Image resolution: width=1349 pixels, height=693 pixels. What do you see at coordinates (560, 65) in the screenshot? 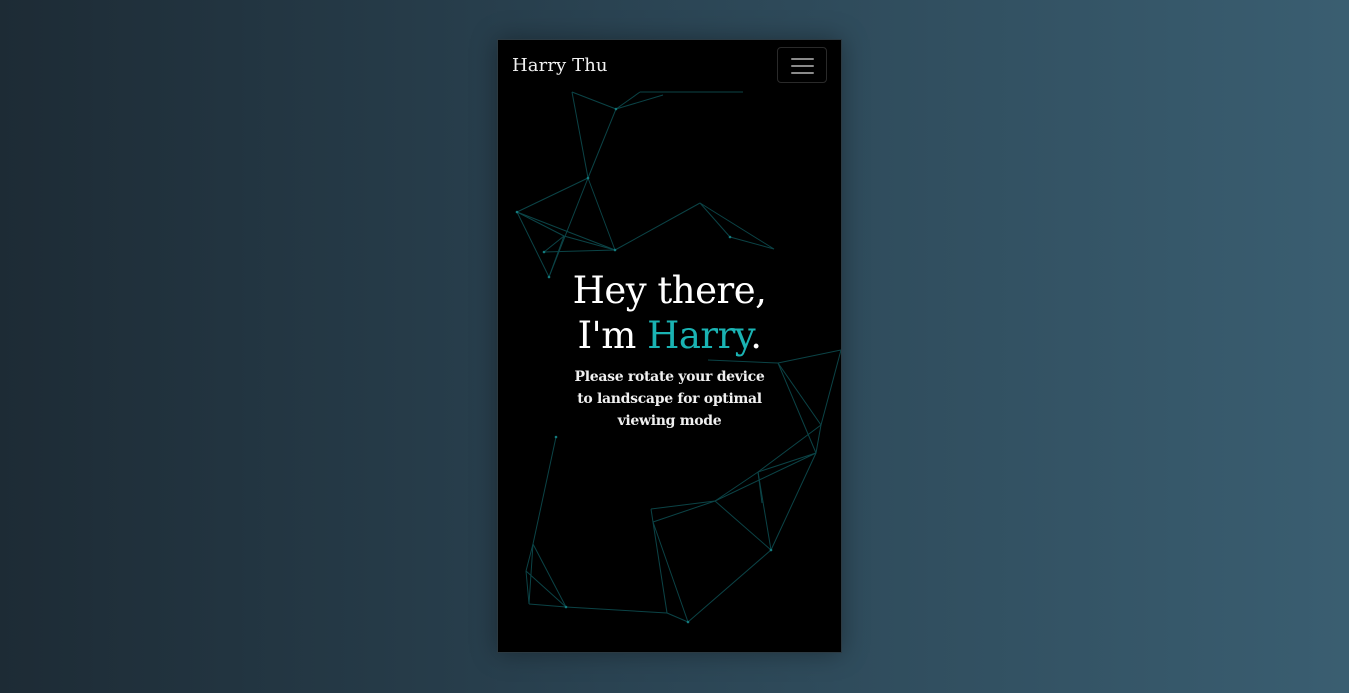
I see `brand-link: Harry Thu` at bounding box center [560, 65].